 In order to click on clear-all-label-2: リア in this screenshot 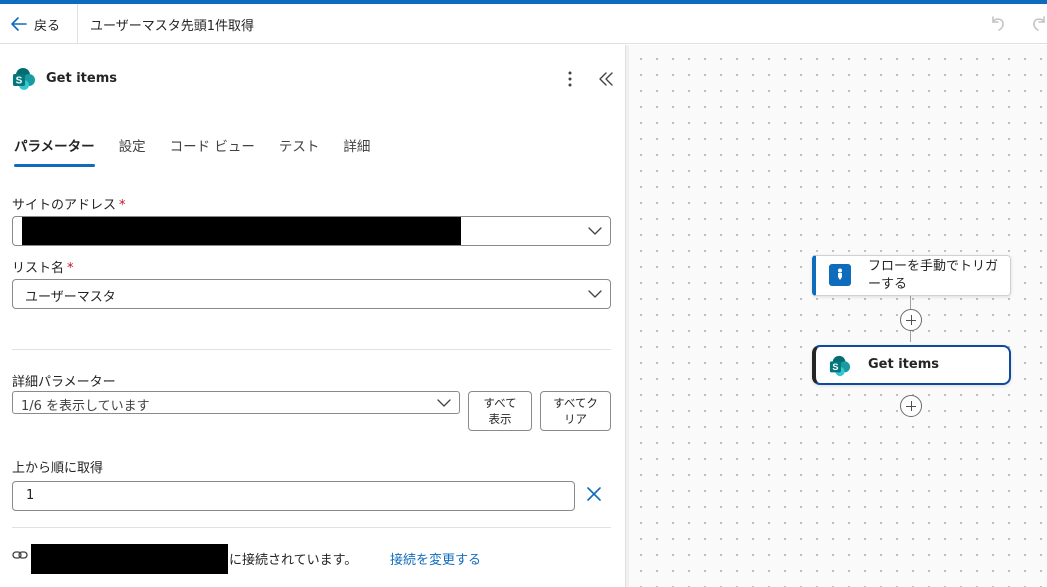, I will do `click(575, 419)`.